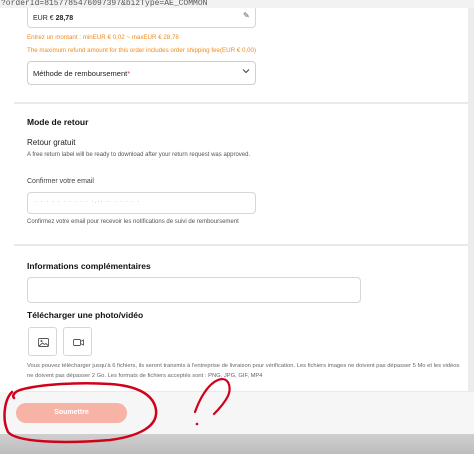  Describe the element at coordinates (237, 444) in the screenshot. I see `bottom-shadow-area` at that location.